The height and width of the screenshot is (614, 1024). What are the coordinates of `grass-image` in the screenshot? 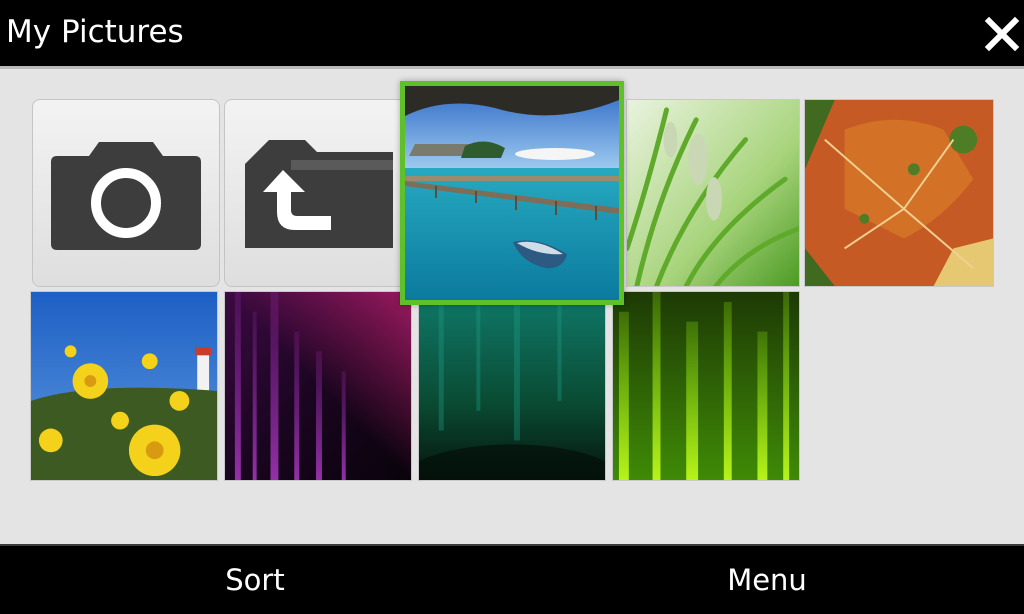 It's located at (713, 193).